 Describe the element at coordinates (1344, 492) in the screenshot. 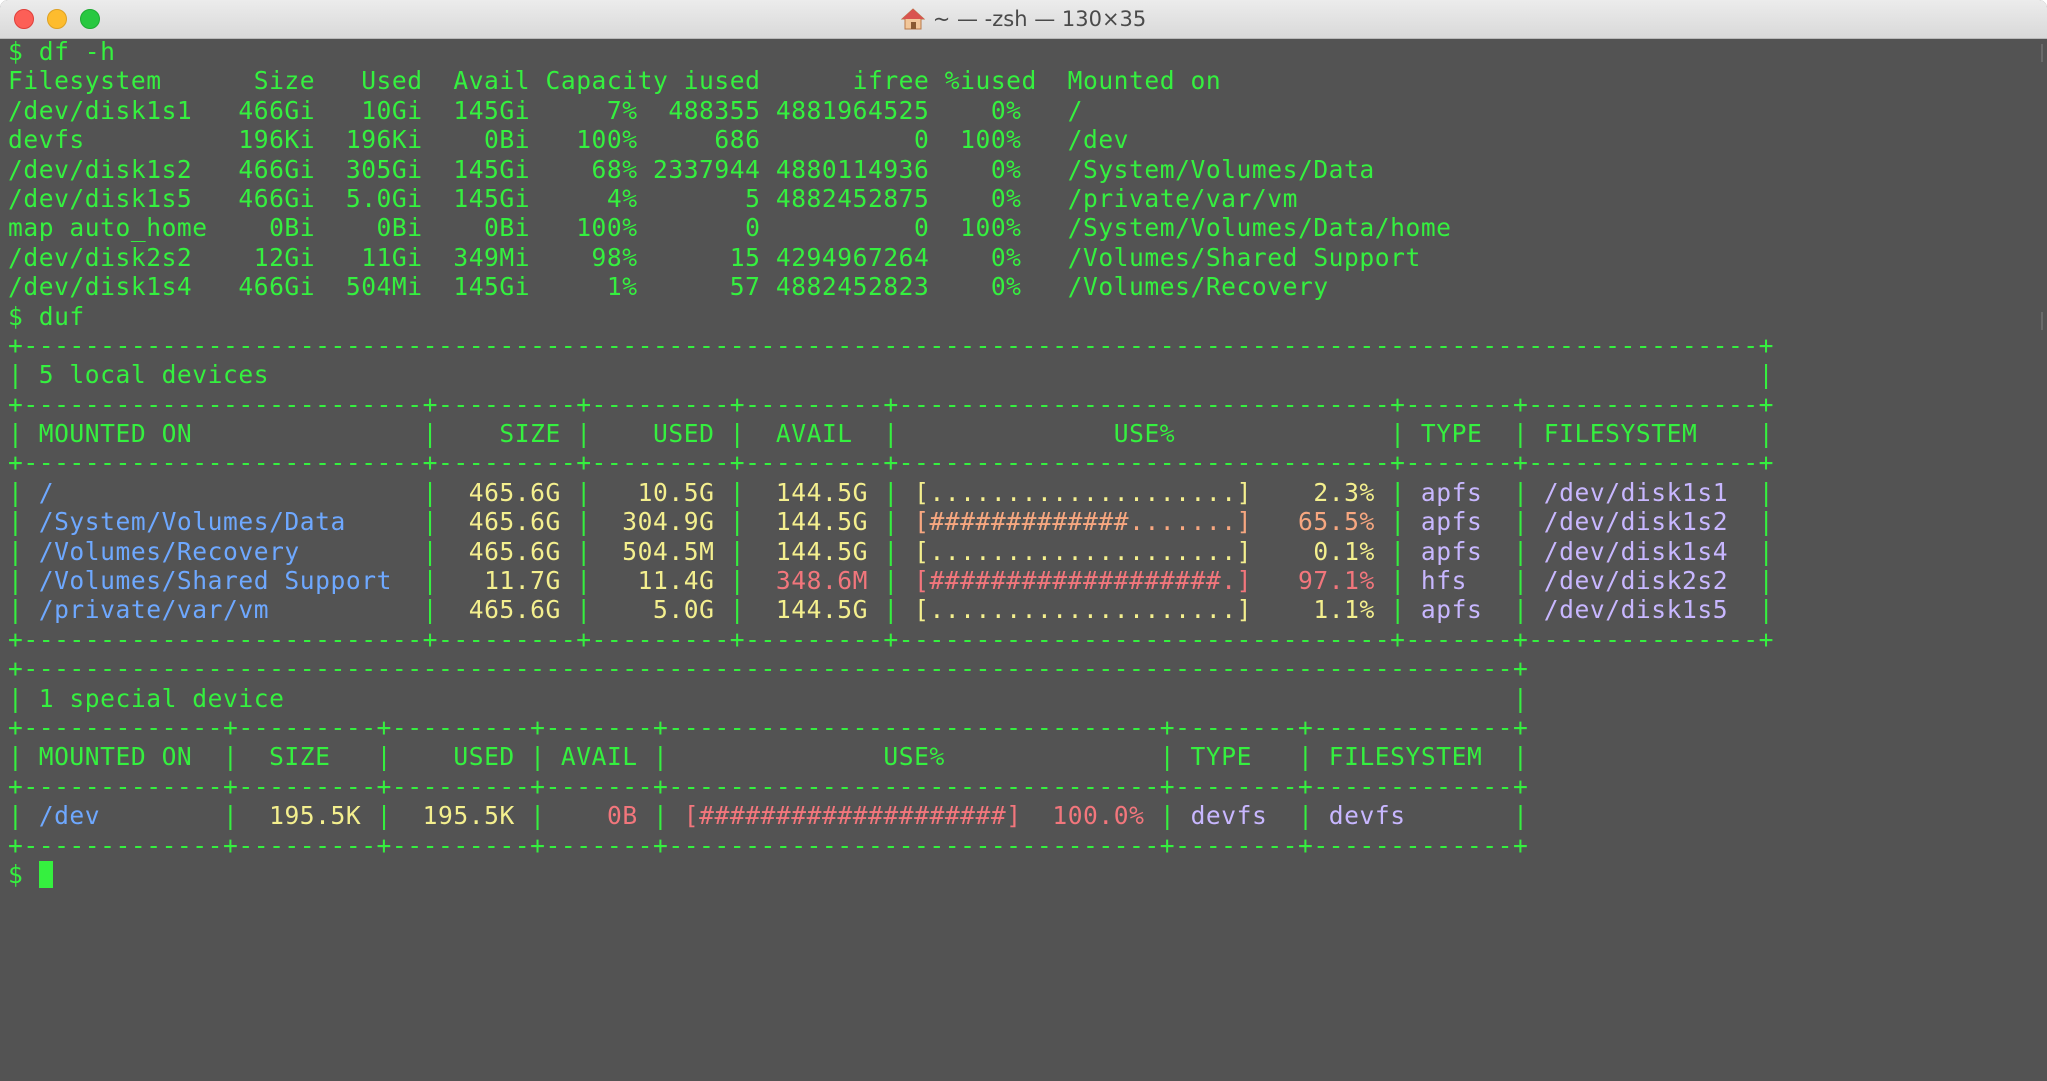

I see `usage-percent: 2.3%` at that location.